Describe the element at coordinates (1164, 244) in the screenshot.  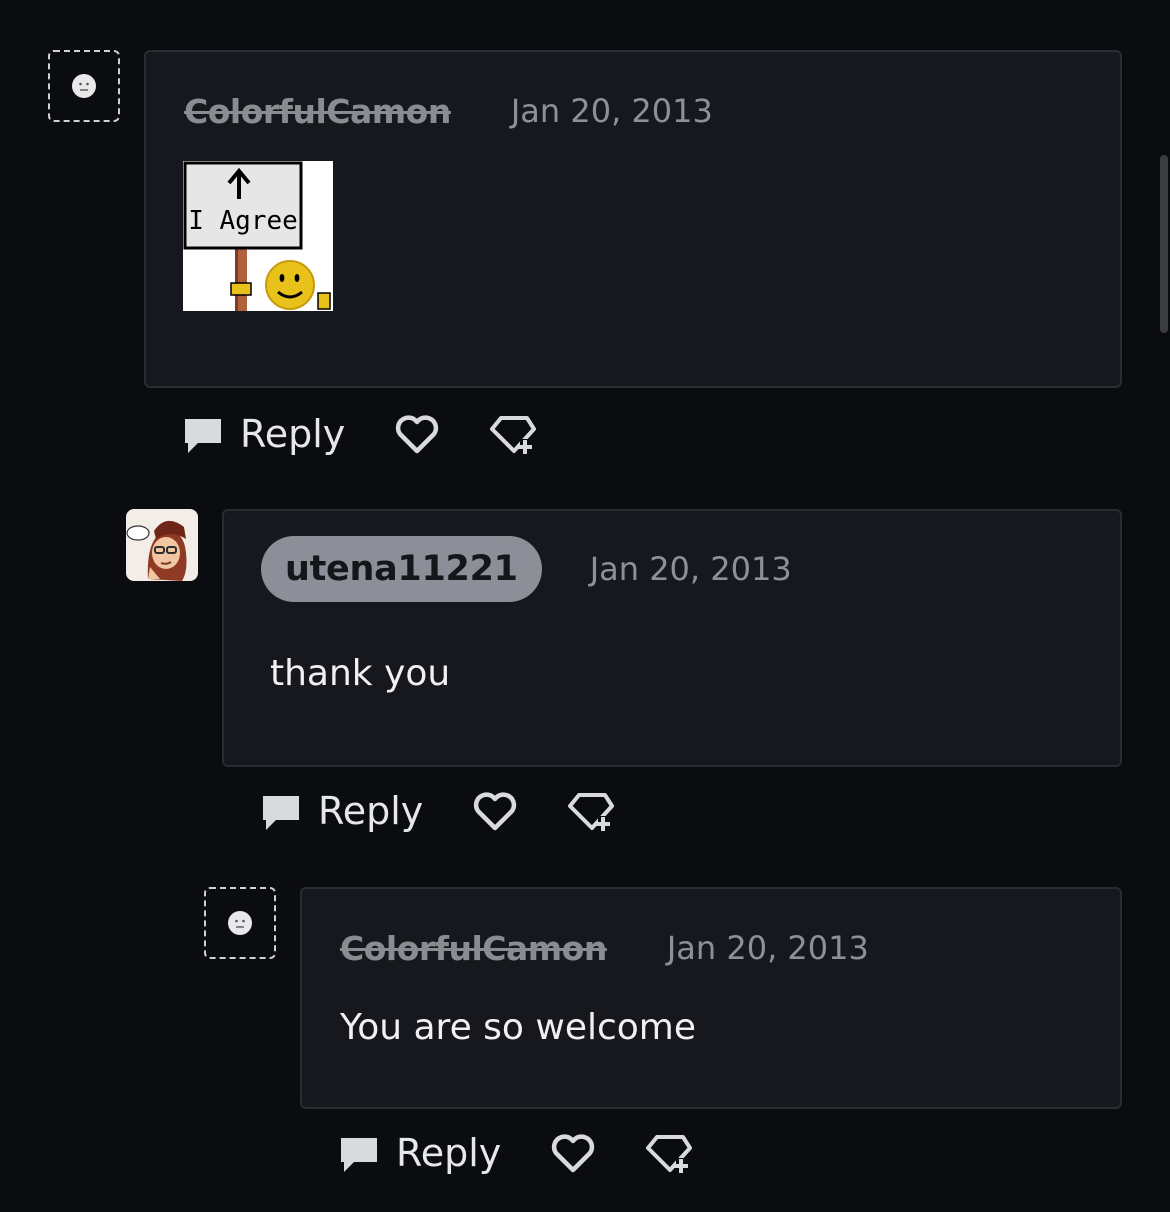
I see `scrollbar-thumb` at that location.